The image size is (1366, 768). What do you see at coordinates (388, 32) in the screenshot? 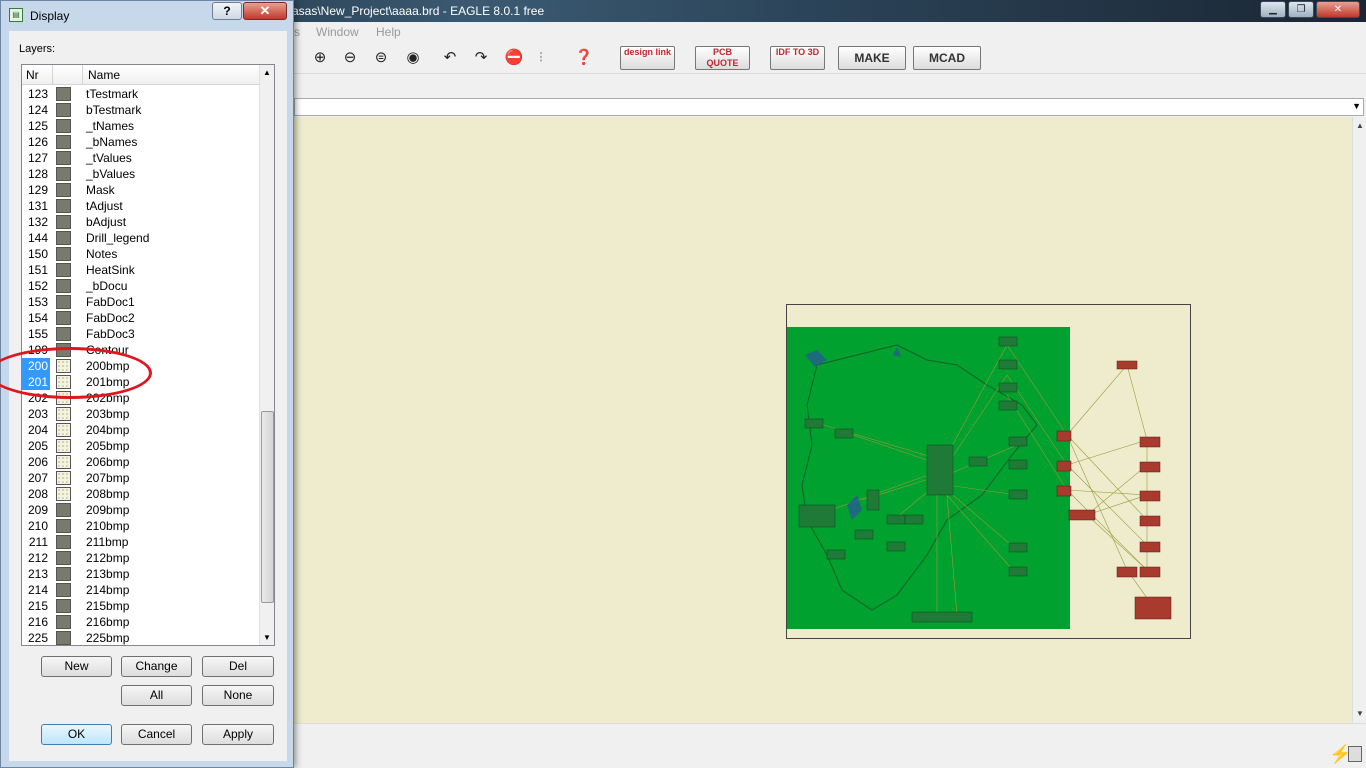
I see `menu-item-help: Help` at bounding box center [388, 32].